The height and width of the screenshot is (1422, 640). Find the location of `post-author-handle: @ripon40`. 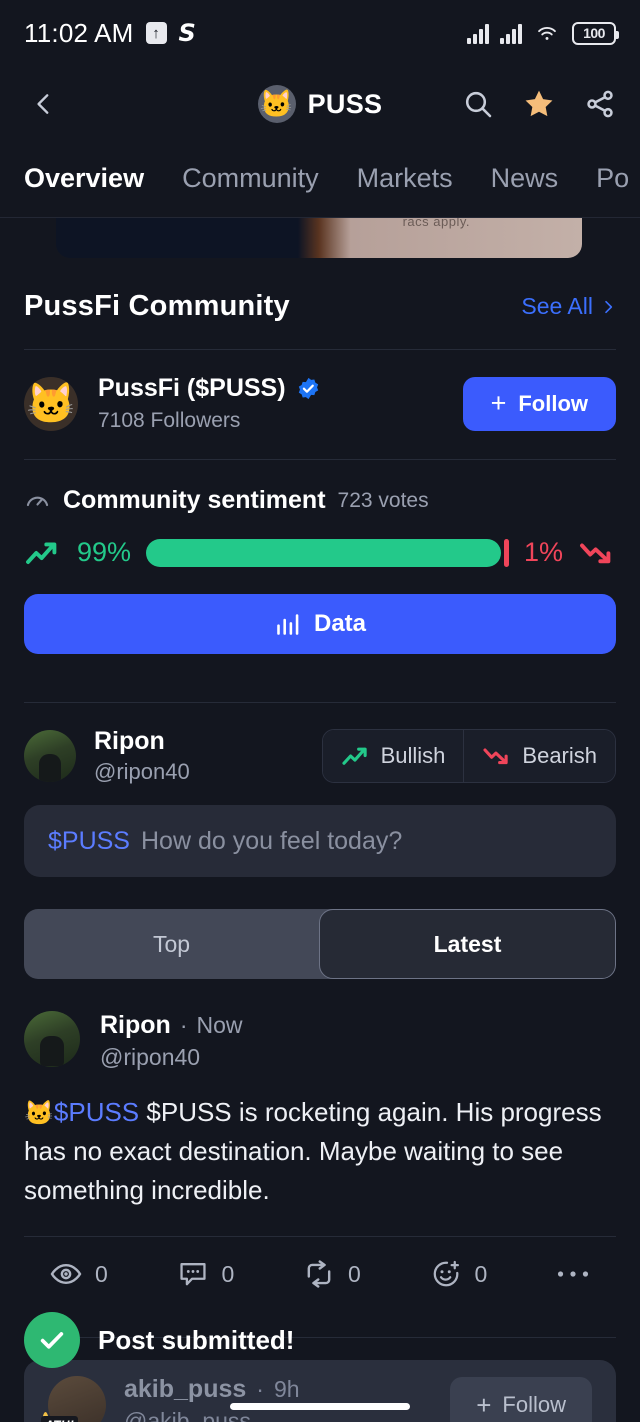

post-author-handle: @ripon40 is located at coordinates (150, 1057).